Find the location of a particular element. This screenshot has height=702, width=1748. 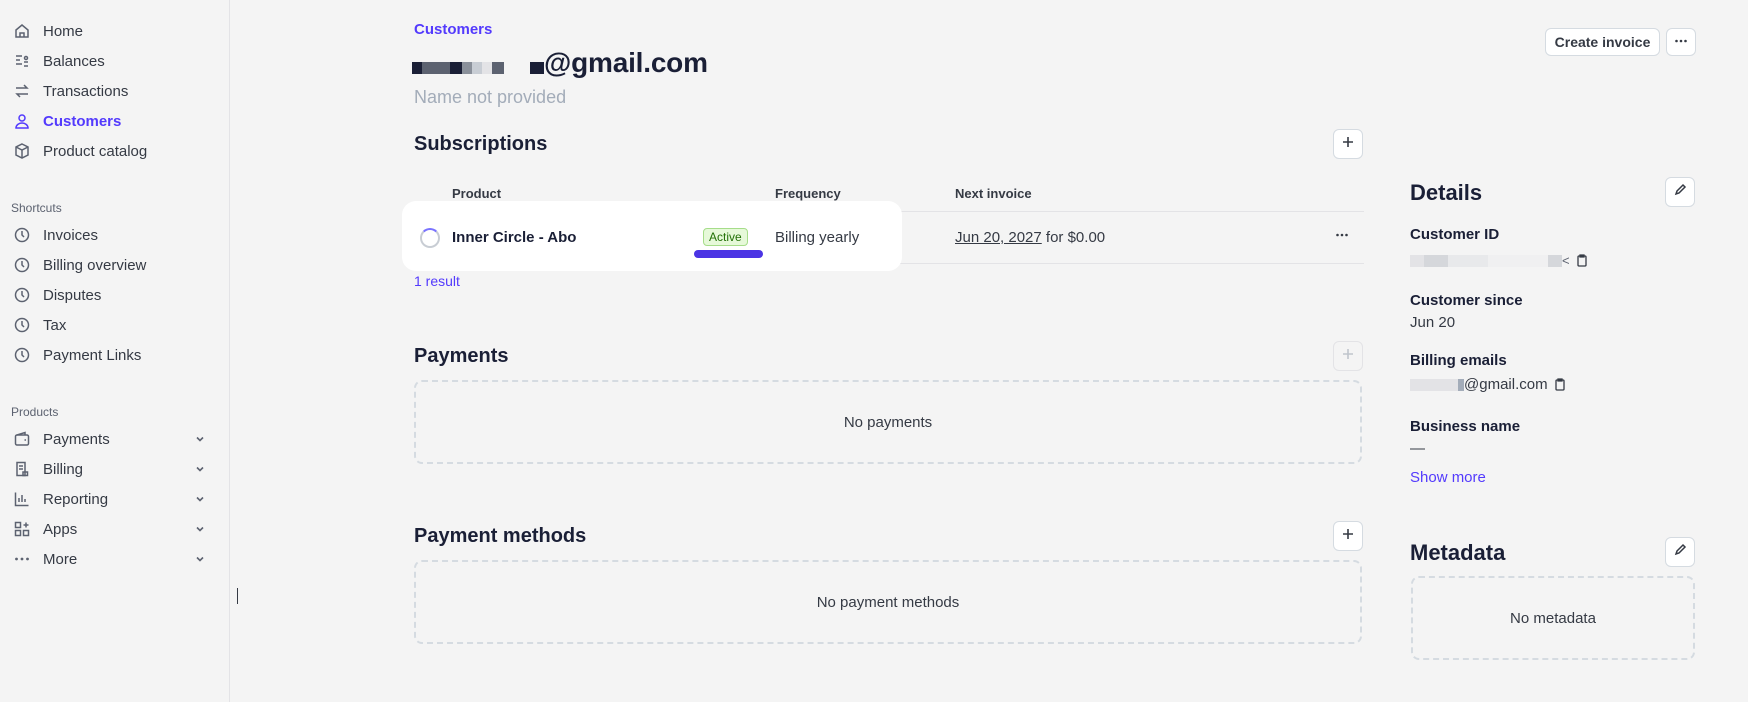

sidebar-item-label: Billing overview is located at coordinates (95, 265).